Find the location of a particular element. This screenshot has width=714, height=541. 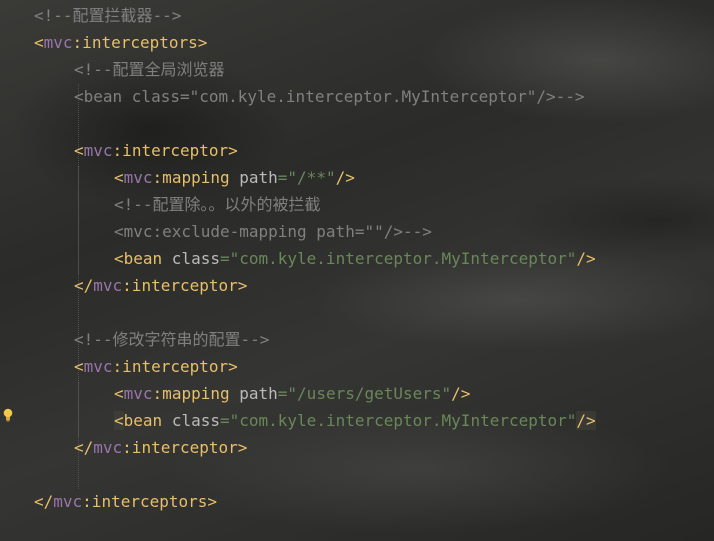

code-line: <mvc:interceptors> is located at coordinates (120, 42).